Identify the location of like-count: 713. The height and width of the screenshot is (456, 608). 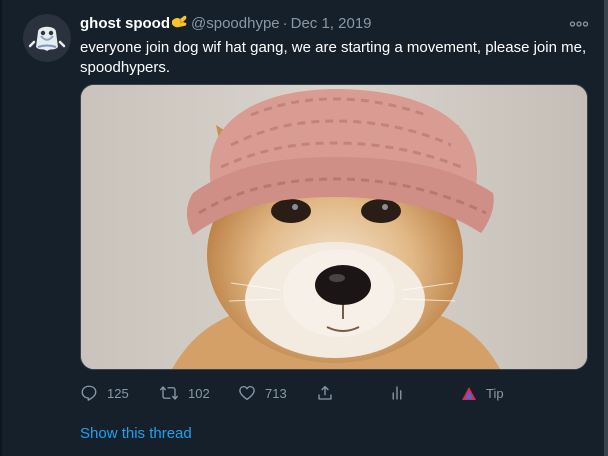
(276, 393).